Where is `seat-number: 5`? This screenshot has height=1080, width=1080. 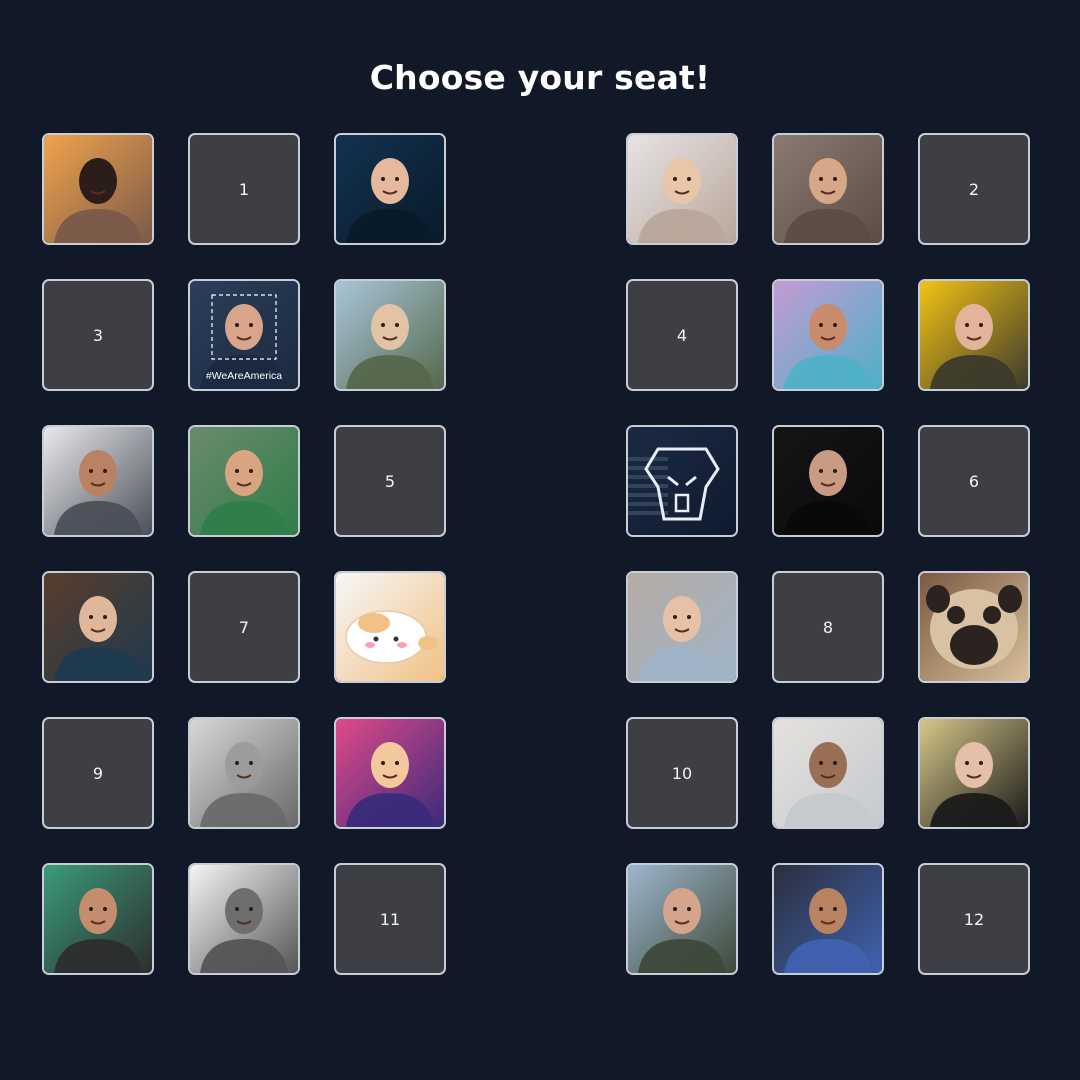 seat-number: 5 is located at coordinates (390, 481).